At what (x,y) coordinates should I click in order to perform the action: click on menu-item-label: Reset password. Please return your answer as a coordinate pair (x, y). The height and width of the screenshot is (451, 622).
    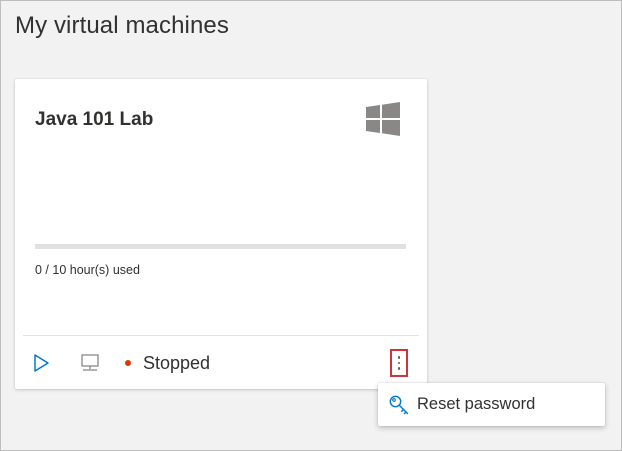
    Looking at the image, I should click on (476, 404).